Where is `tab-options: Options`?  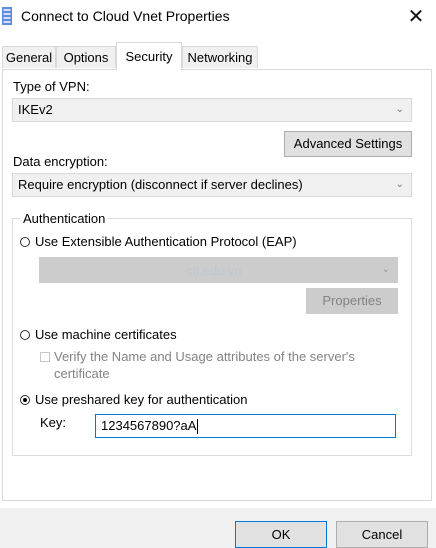
tab-options: Options is located at coordinates (86, 57).